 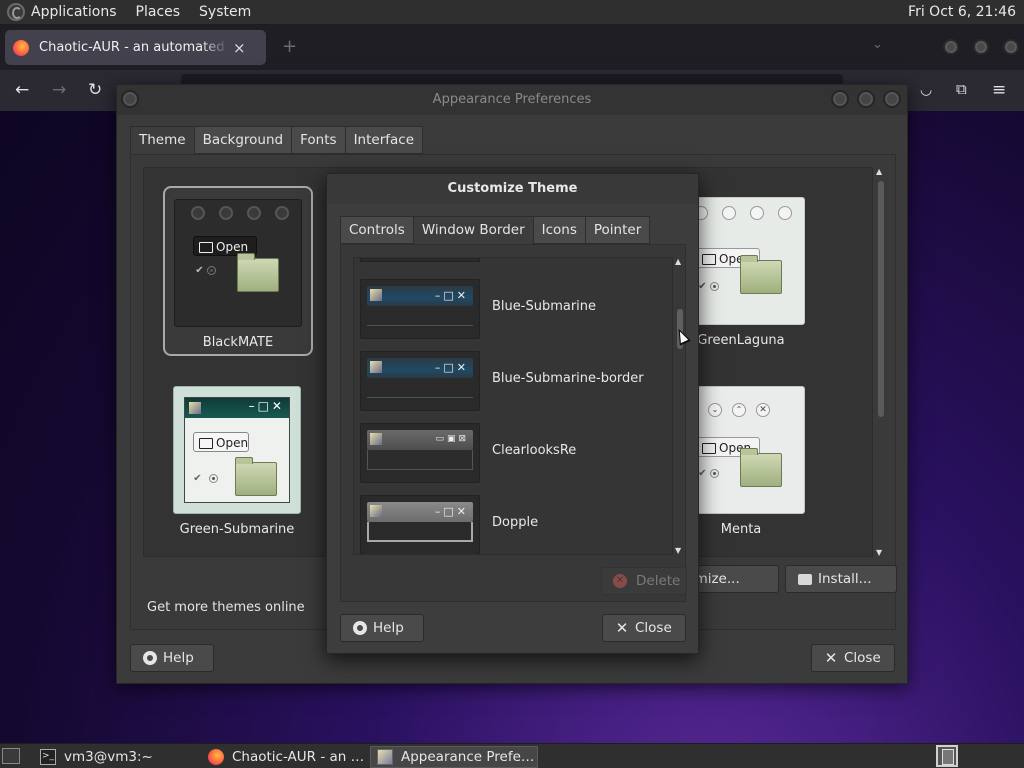 I want to click on workspace-switcher, so click(x=947, y=756).